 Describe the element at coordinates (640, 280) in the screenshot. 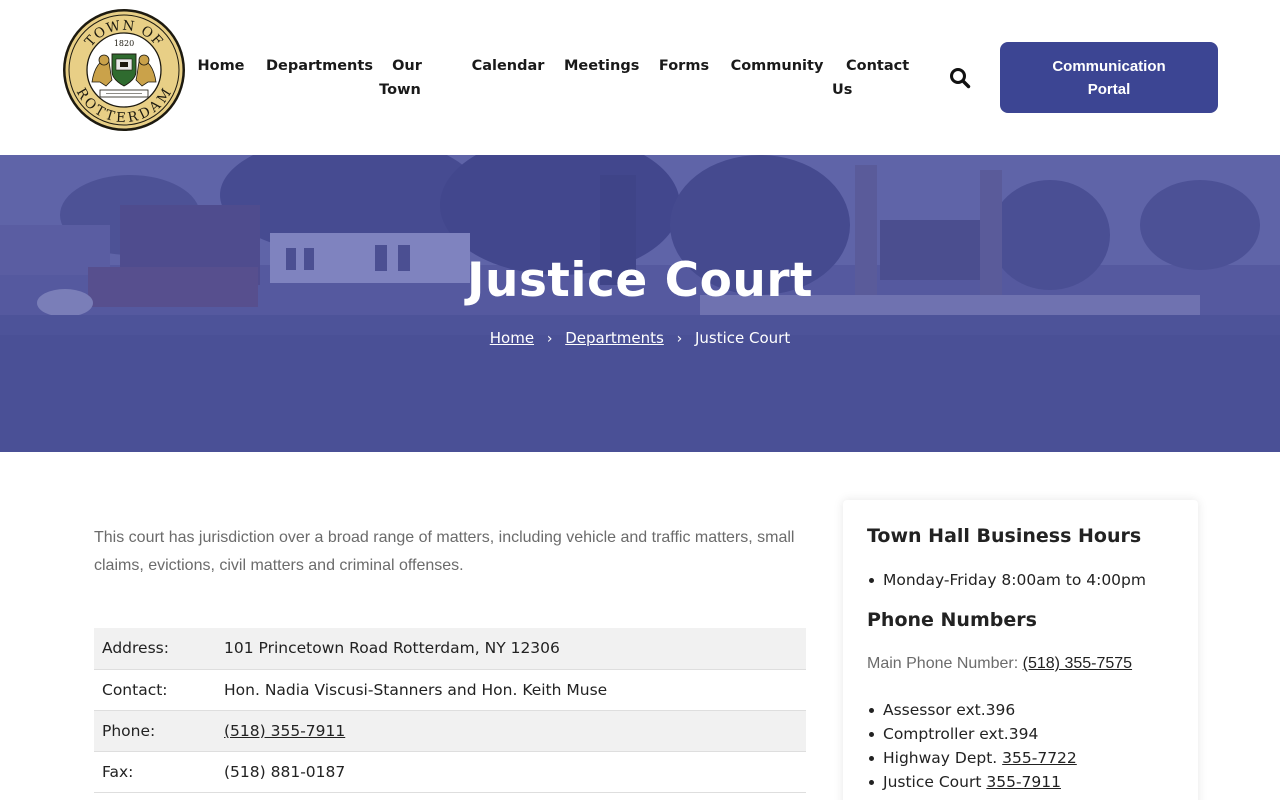

I see `page-title: Justice Court` at that location.